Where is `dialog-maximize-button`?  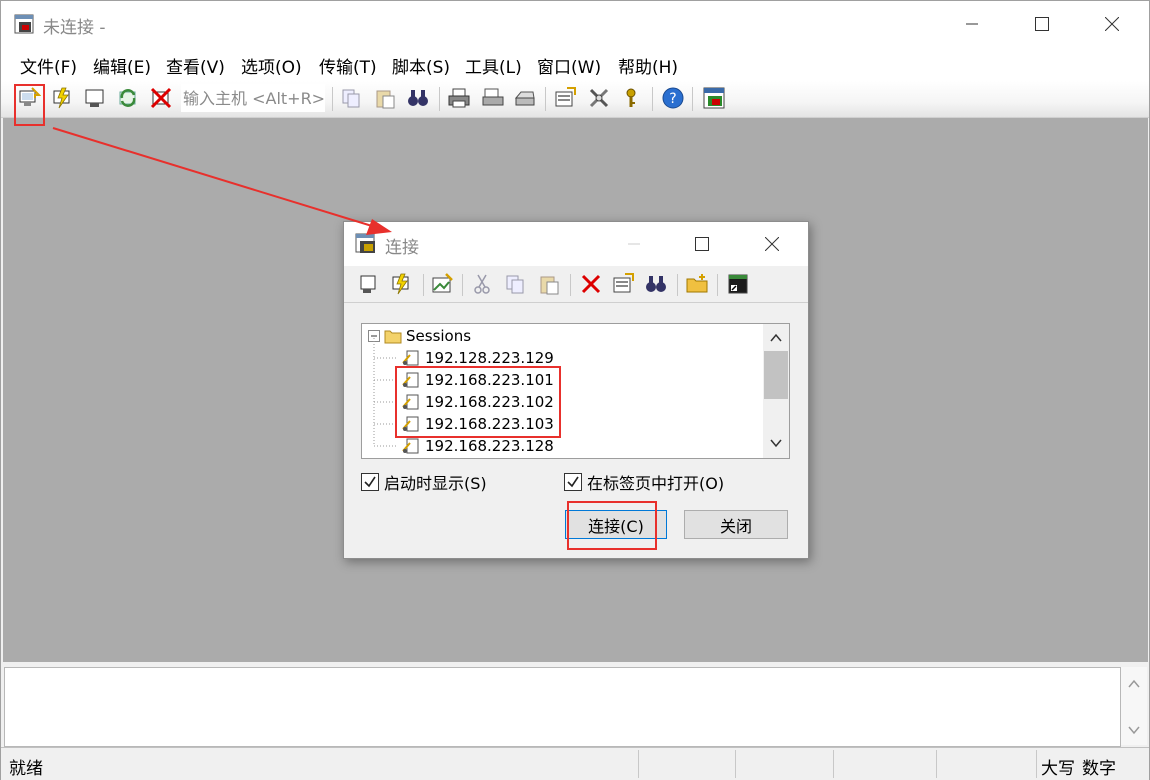 dialog-maximize-button is located at coordinates (702, 244).